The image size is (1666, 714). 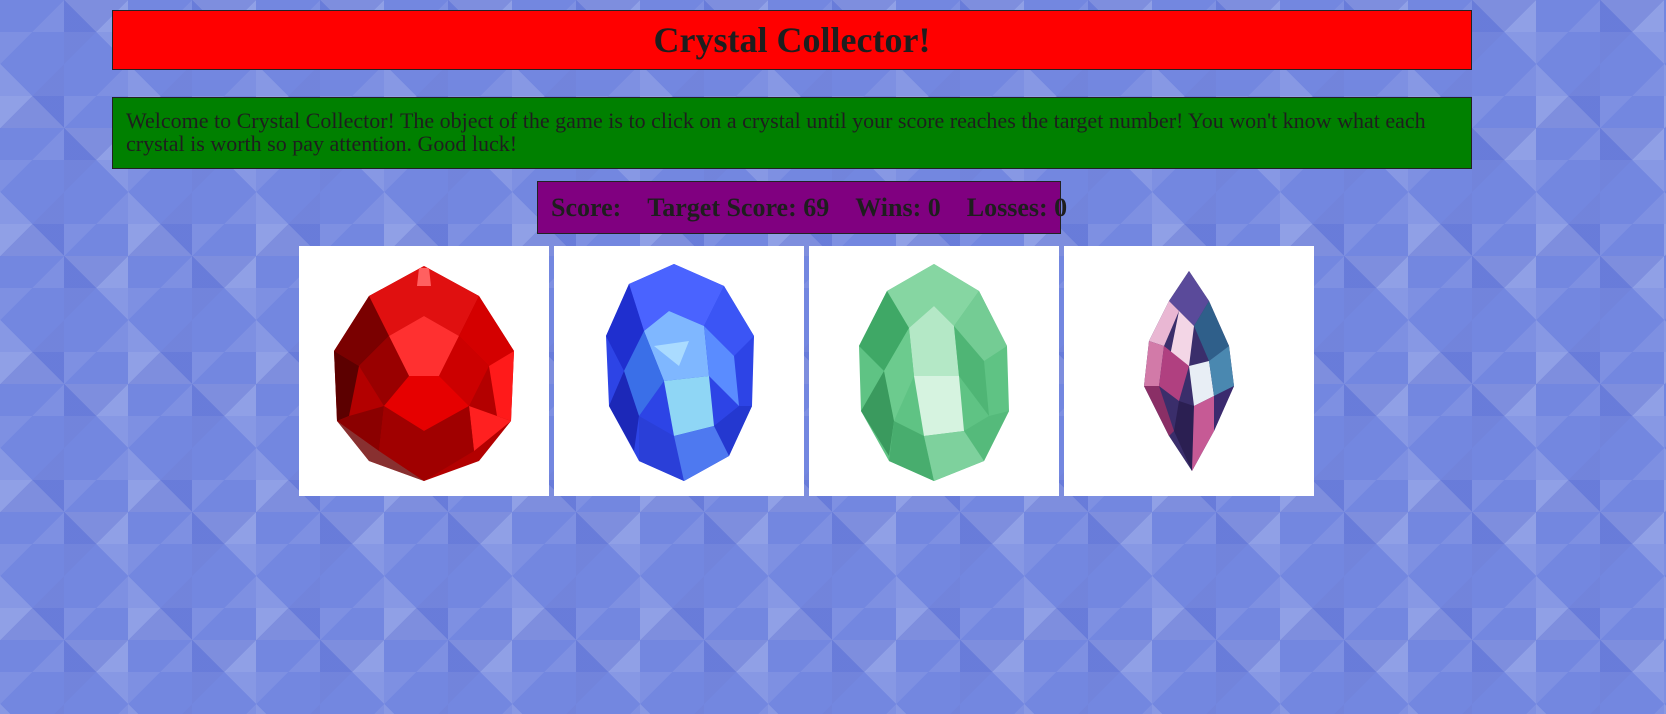 What do you see at coordinates (1061, 207) in the screenshot?
I see `losses-value: 0` at bounding box center [1061, 207].